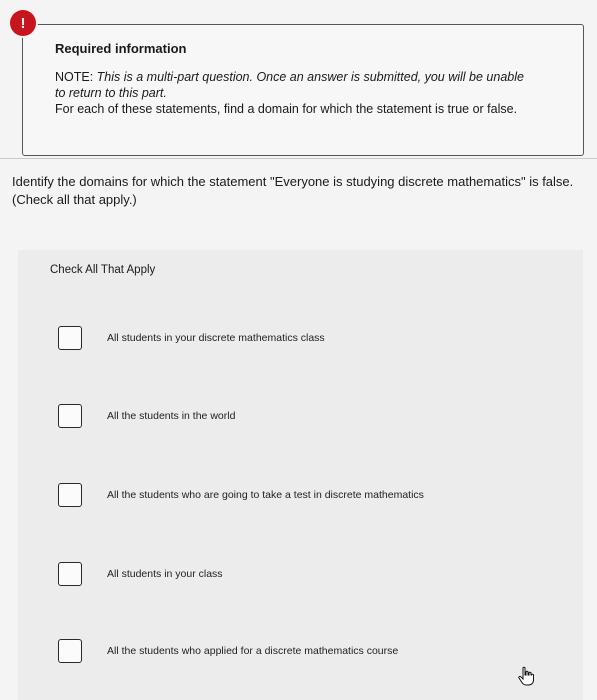 The image size is (597, 700). Describe the element at coordinates (103, 270) in the screenshot. I see `choices-header: Check All That Apply` at that location.